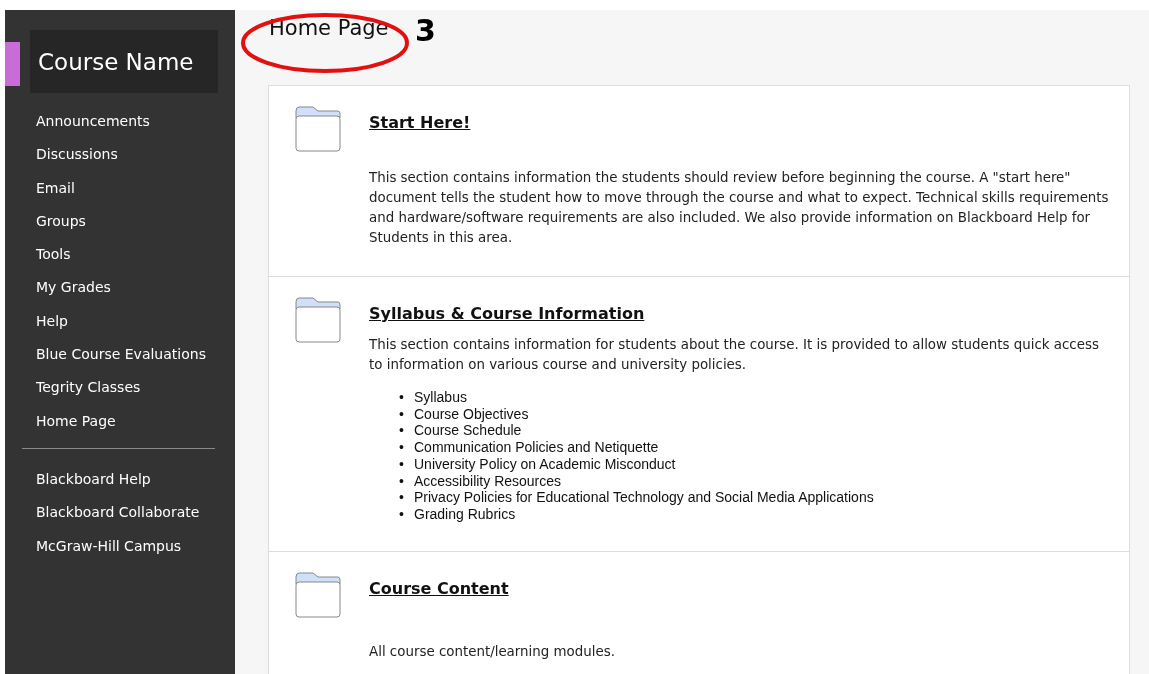  What do you see at coordinates (644, 497) in the screenshot?
I see `list-item: Privacy Policies for Educational Technology and Social Media Applications` at bounding box center [644, 497].